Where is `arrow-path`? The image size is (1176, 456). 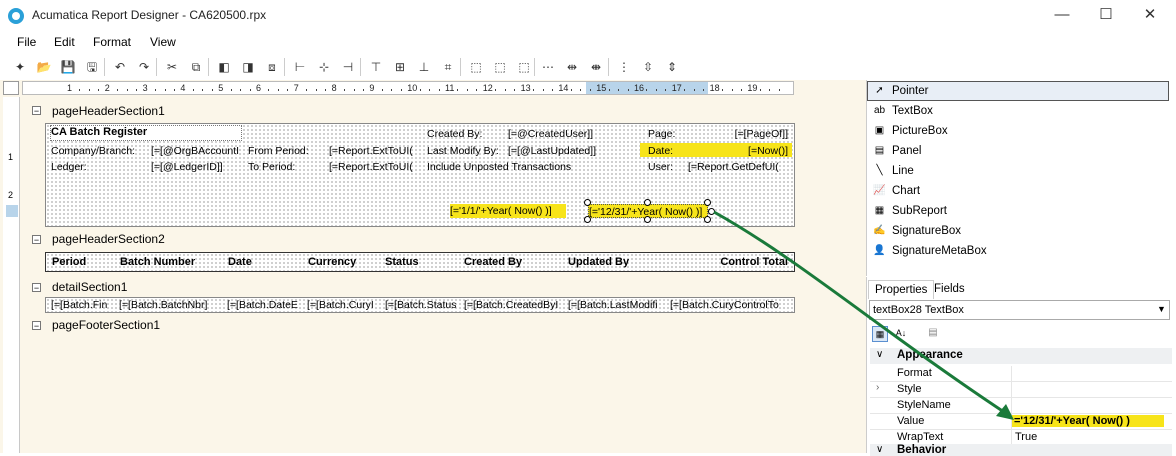 arrow-path is located at coordinates (862, 314).